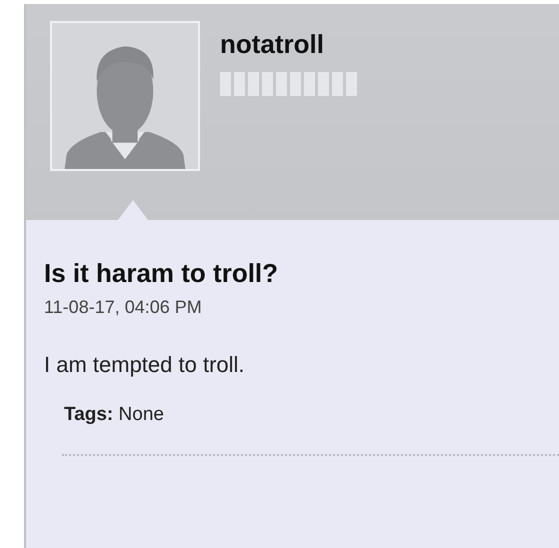 The height and width of the screenshot is (548, 559). Describe the element at coordinates (311, 415) in the screenshot. I see `post-tags: Tags: None` at that location.